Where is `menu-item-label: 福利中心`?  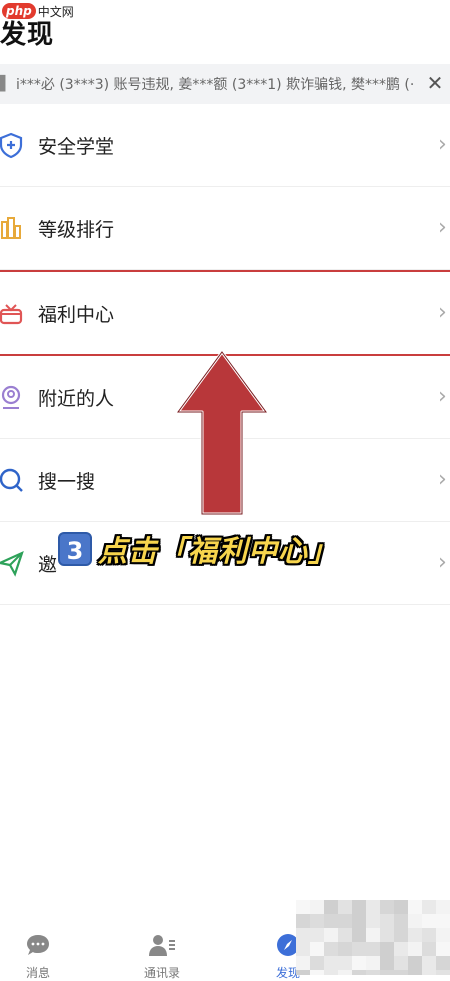 menu-item-label: 福利中心 is located at coordinates (76, 314).